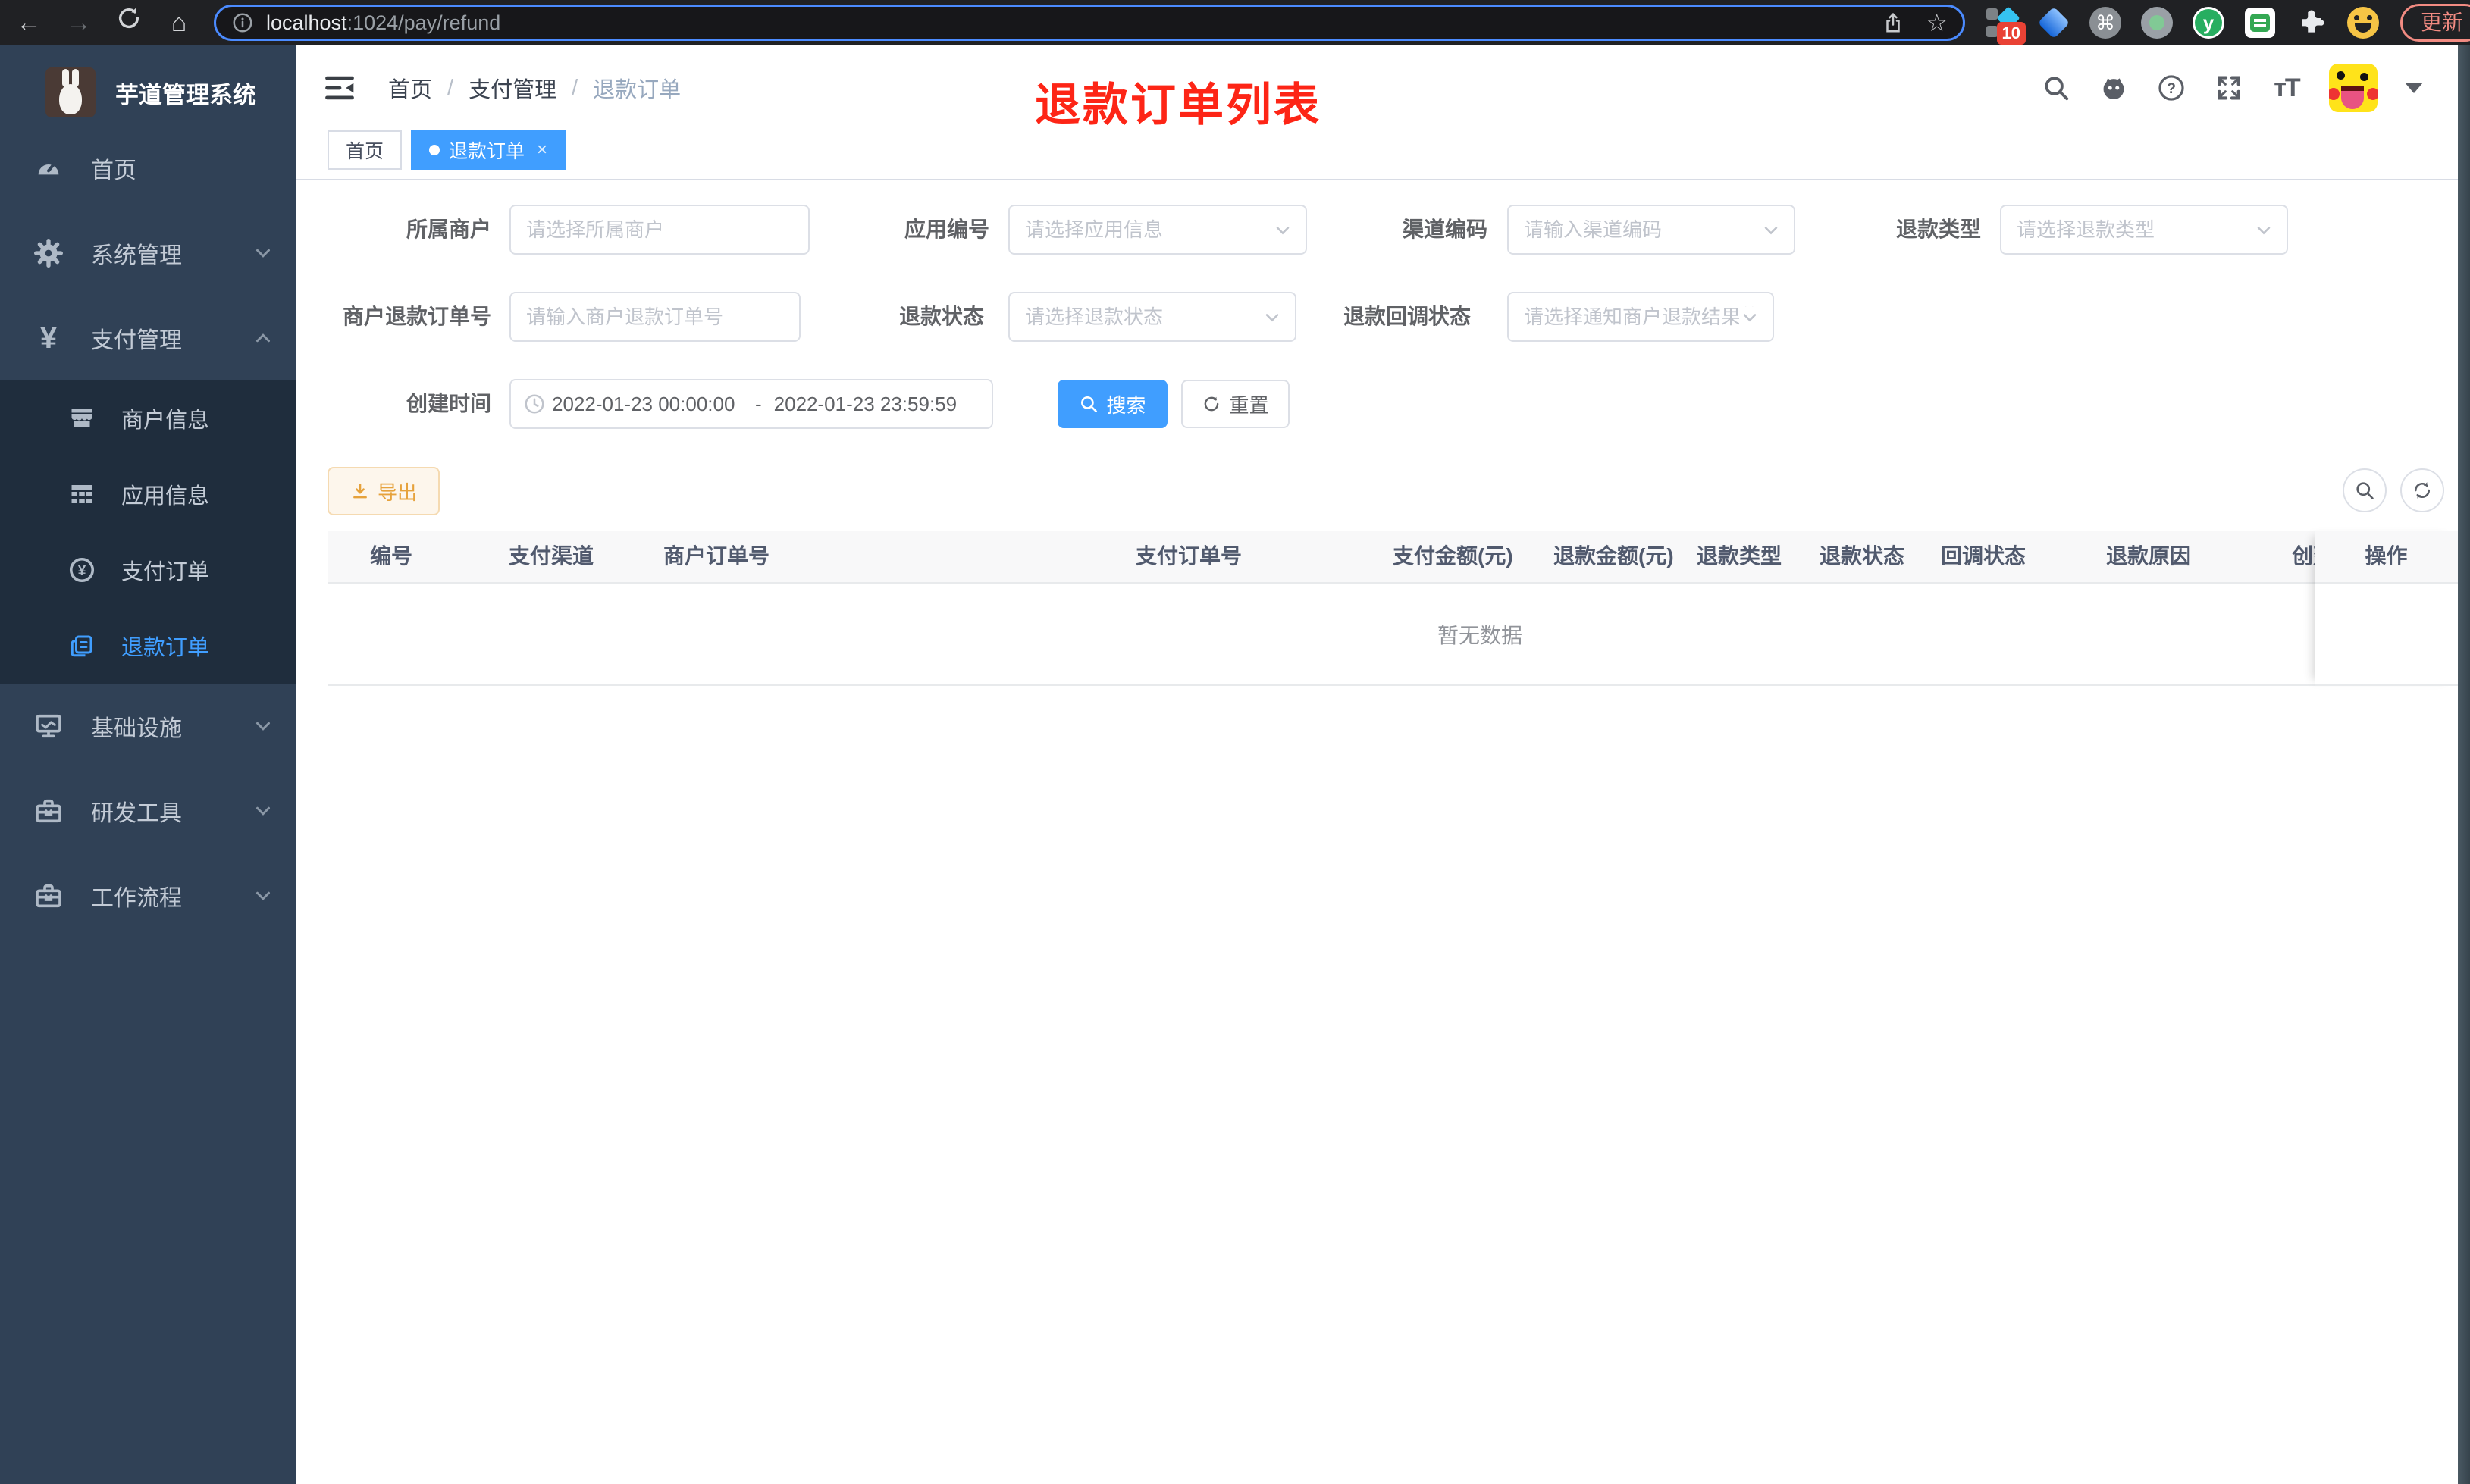 Image resolution: width=2470 pixels, height=1484 pixels. I want to click on sidebar-item-label: 支付订单, so click(165, 572).